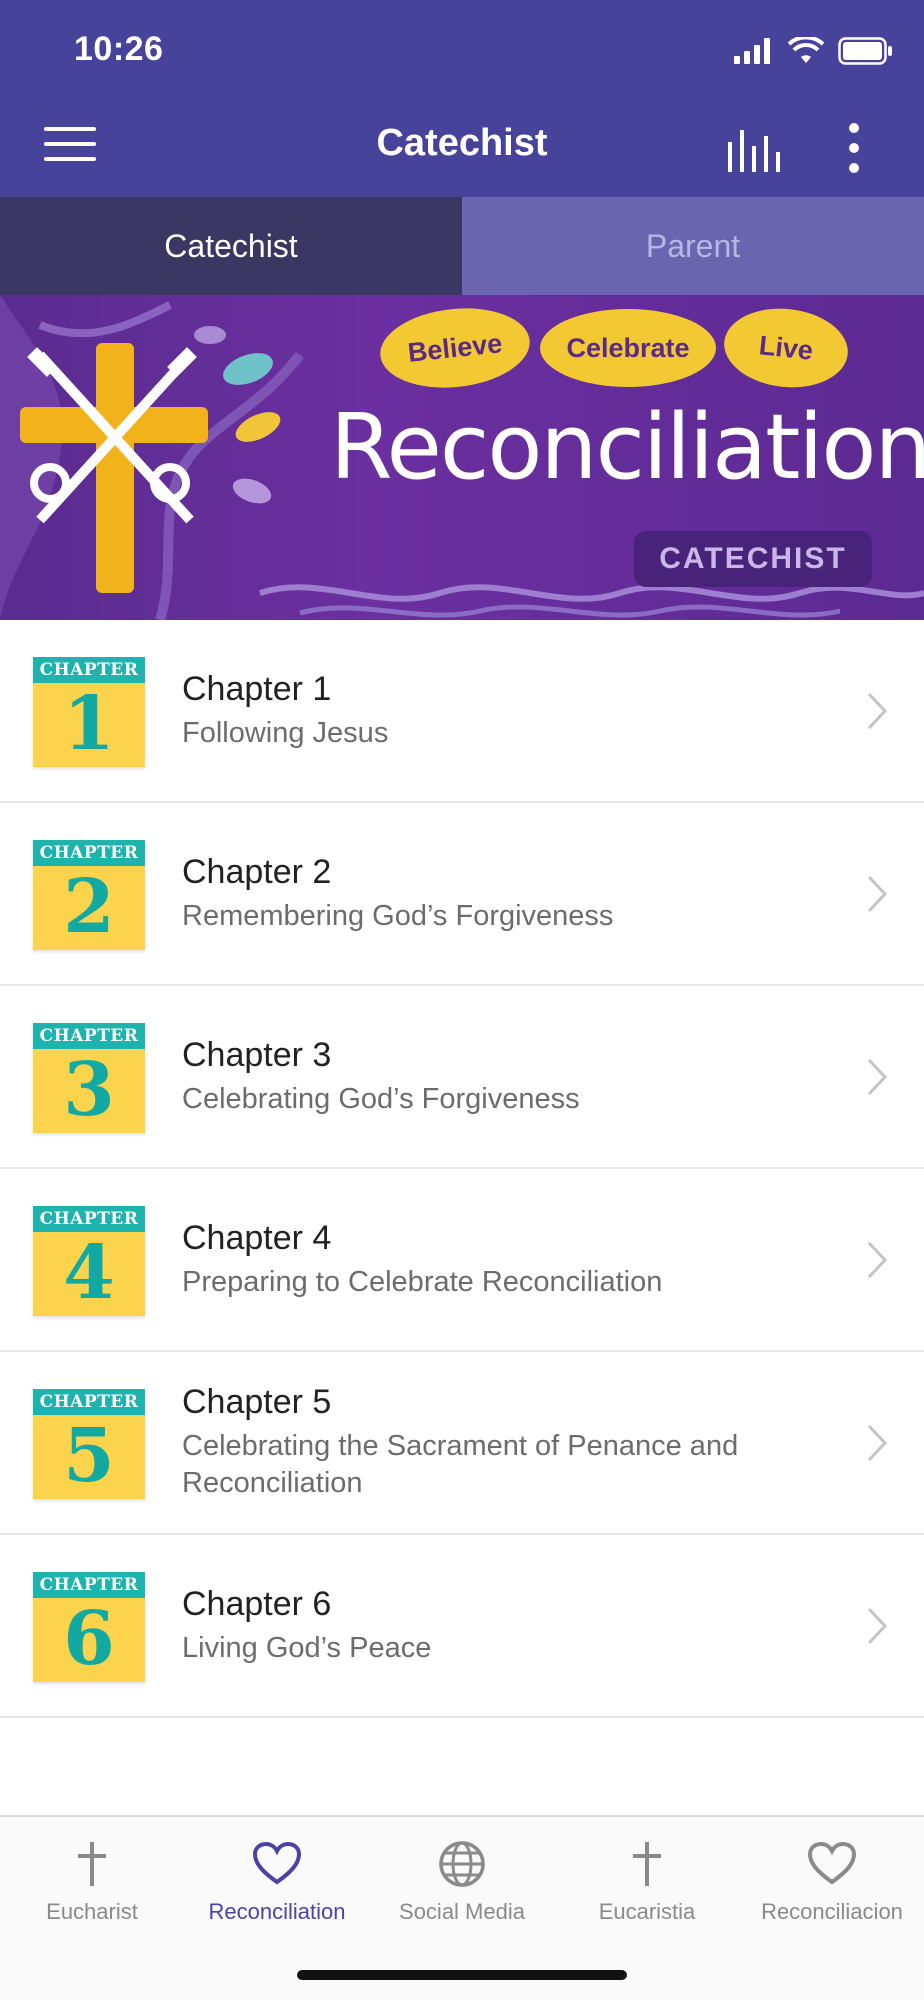 This screenshot has width=924, height=2000. I want to click on chapter-number: 1, so click(89, 724).